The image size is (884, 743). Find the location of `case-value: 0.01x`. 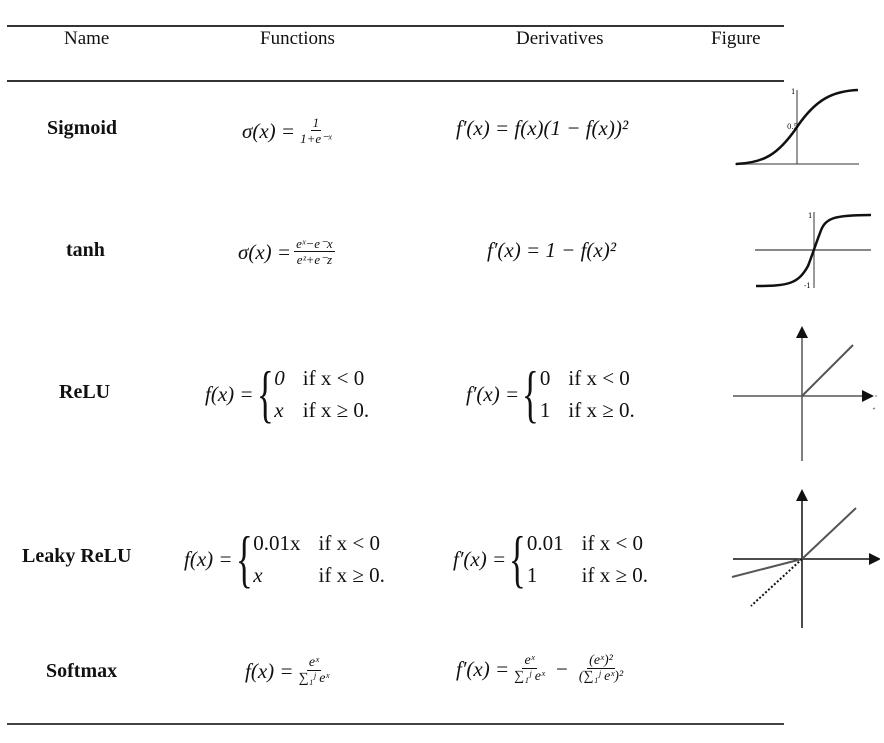

case-value: 0.01x is located at coordinates (277, 543).